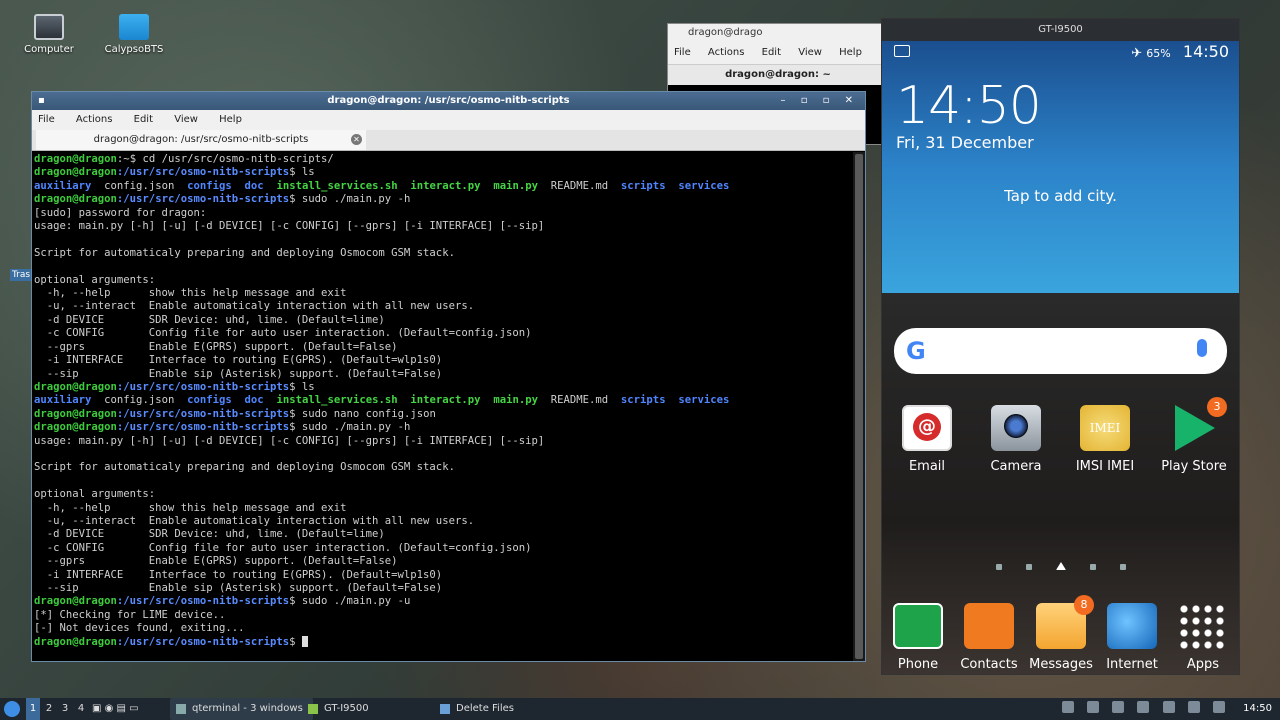  I want to click on trash-label: Tras, so click(21, 275).